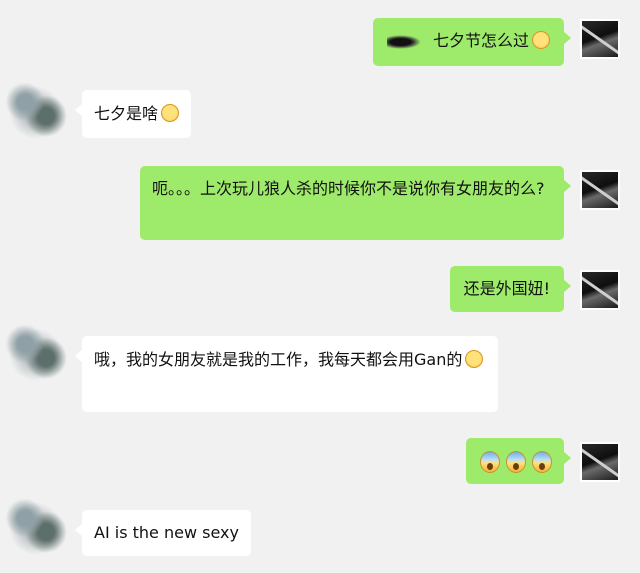 The width and height of the screenshot is (640, 573). I want to click on message-text: 哦，我的女朋友就是我的工作，我每天都会用Gan的, so click(278, 359).